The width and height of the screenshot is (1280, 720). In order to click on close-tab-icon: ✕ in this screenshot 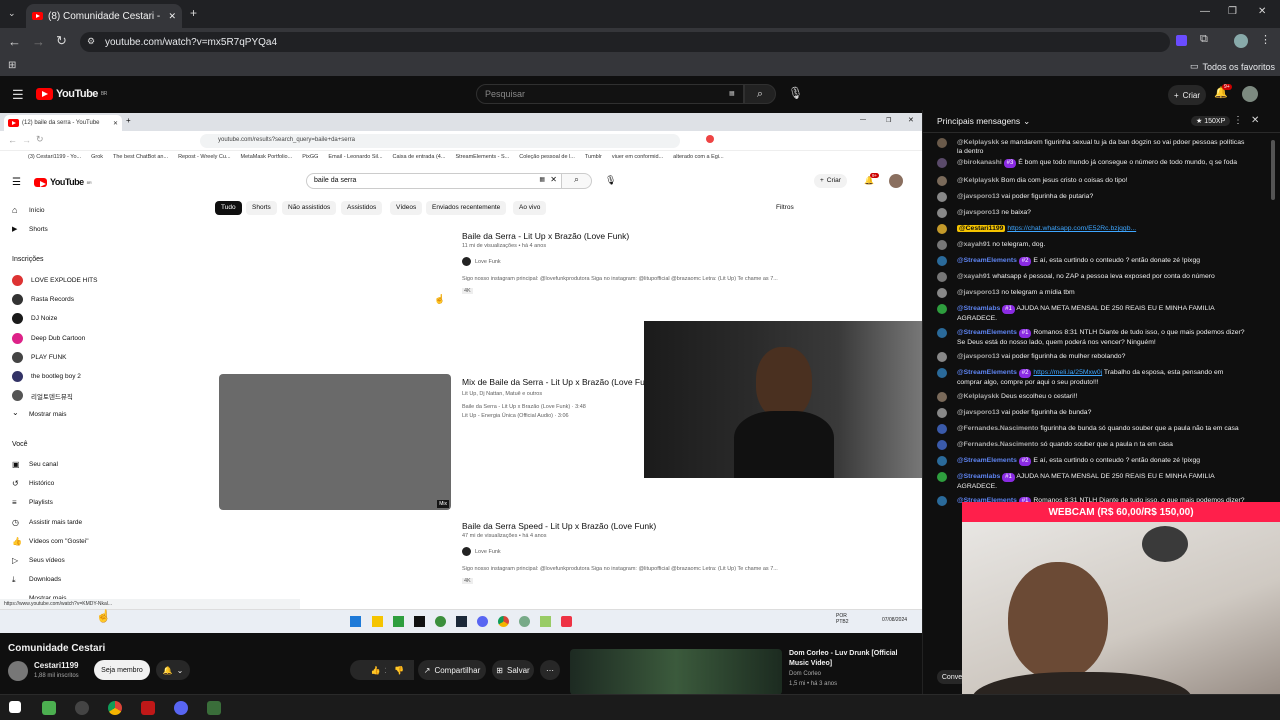, I will do `click(172, 16)`.